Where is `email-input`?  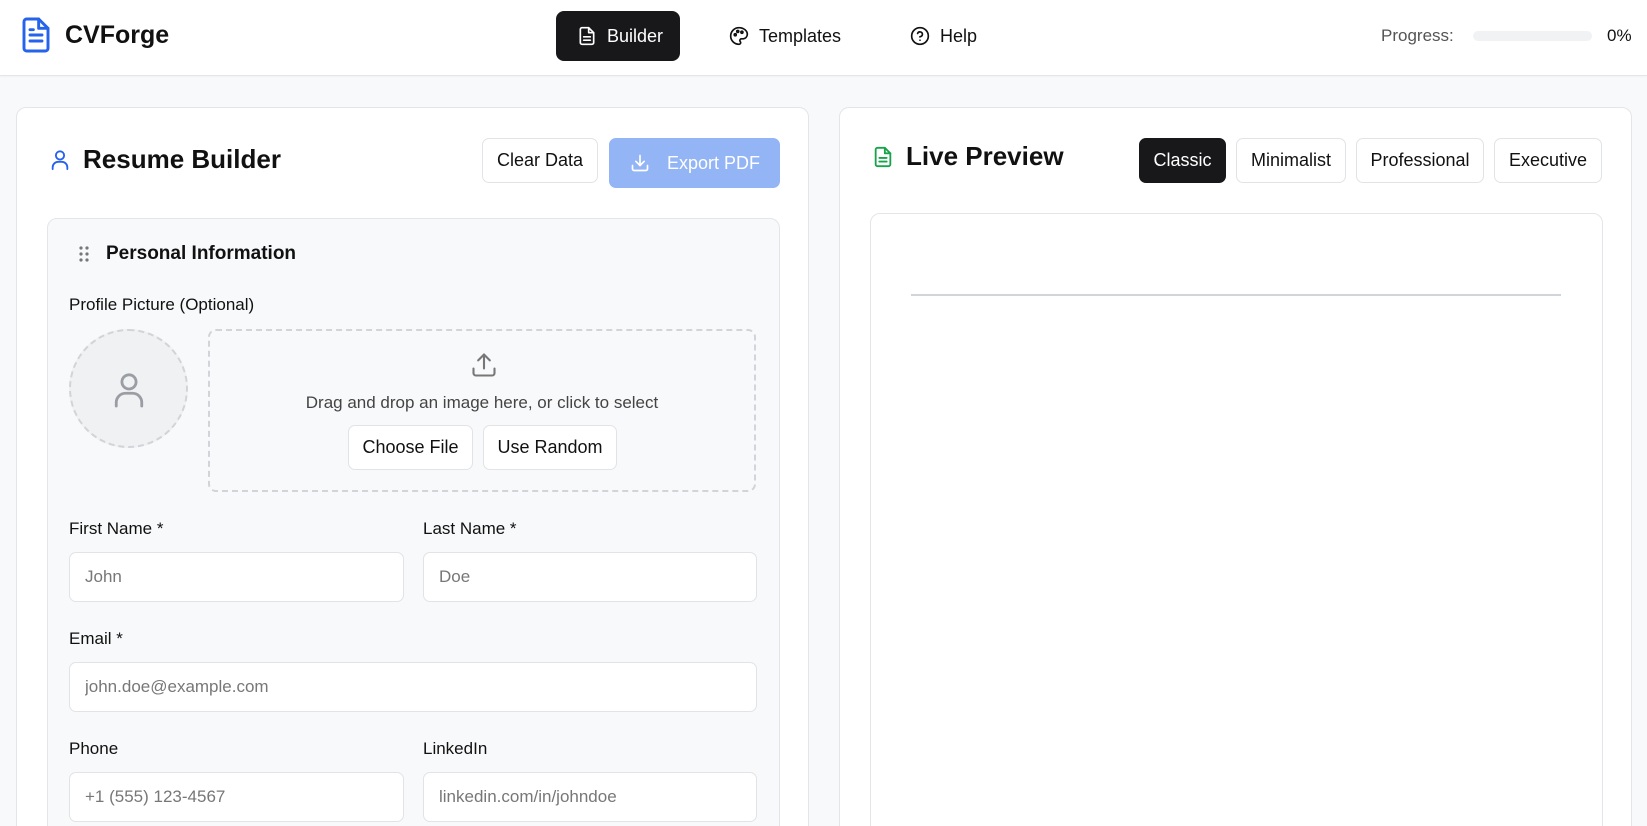 email-input is located at coordinates (413, 687).